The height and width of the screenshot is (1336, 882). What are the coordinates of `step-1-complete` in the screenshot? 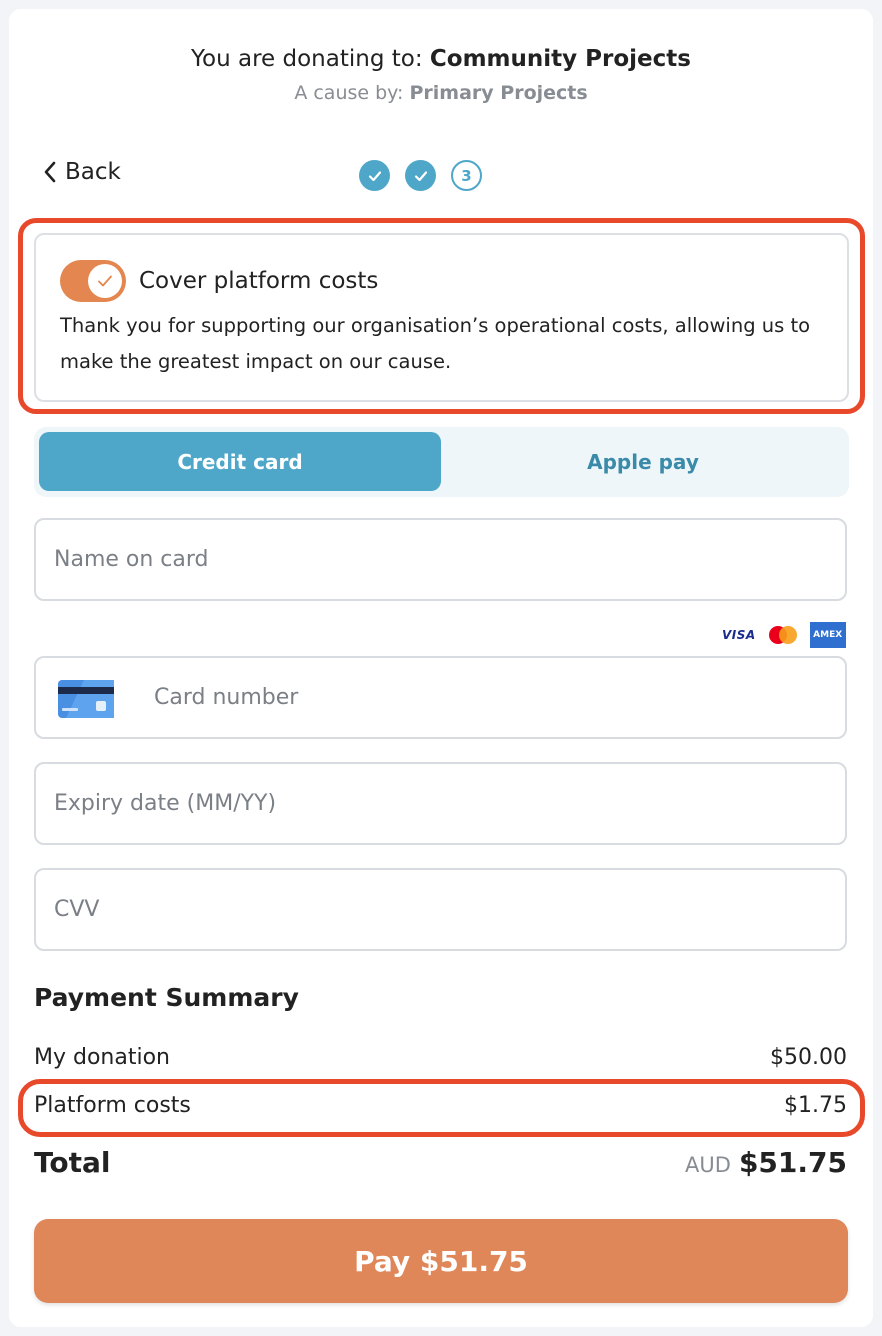 It's located at (374, 175).